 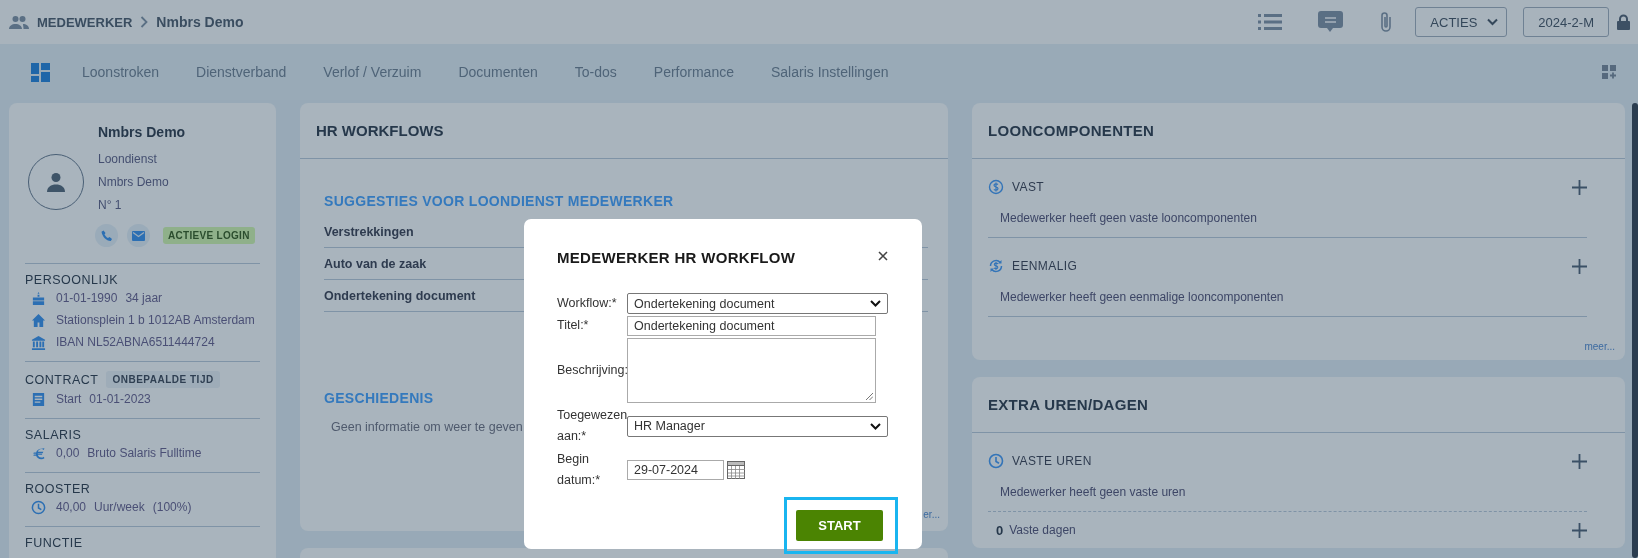 I want to click on people-icon, so click(x=19, y=22).